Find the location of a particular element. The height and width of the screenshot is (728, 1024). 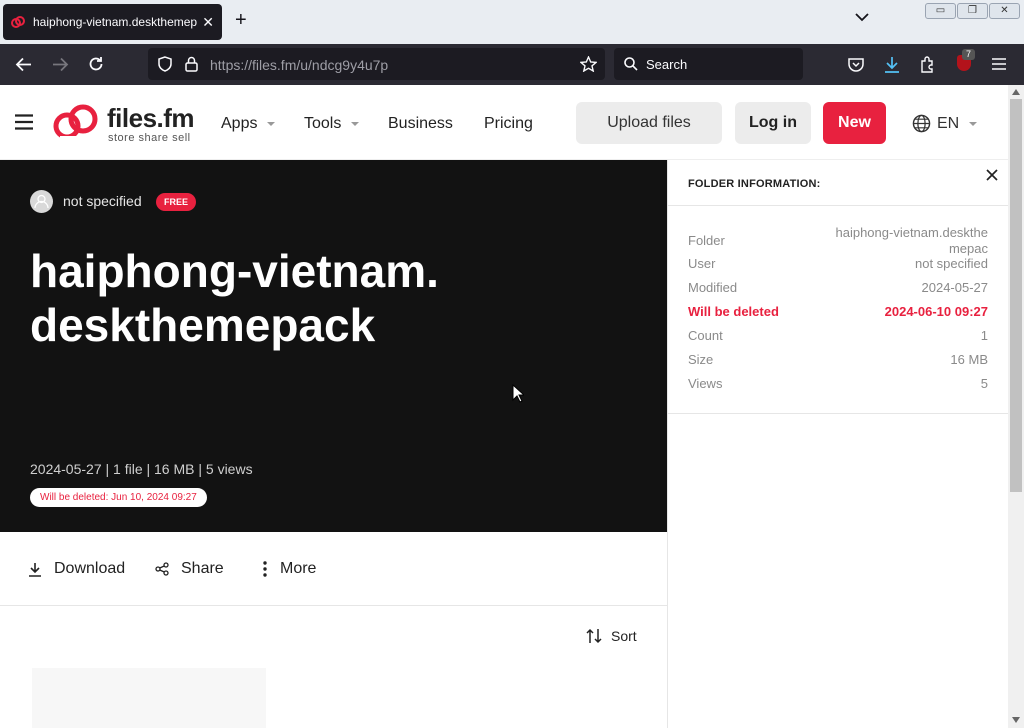

folder-title: haiphong-vietnam.deskthemepack is located at coordinates (234, 298).